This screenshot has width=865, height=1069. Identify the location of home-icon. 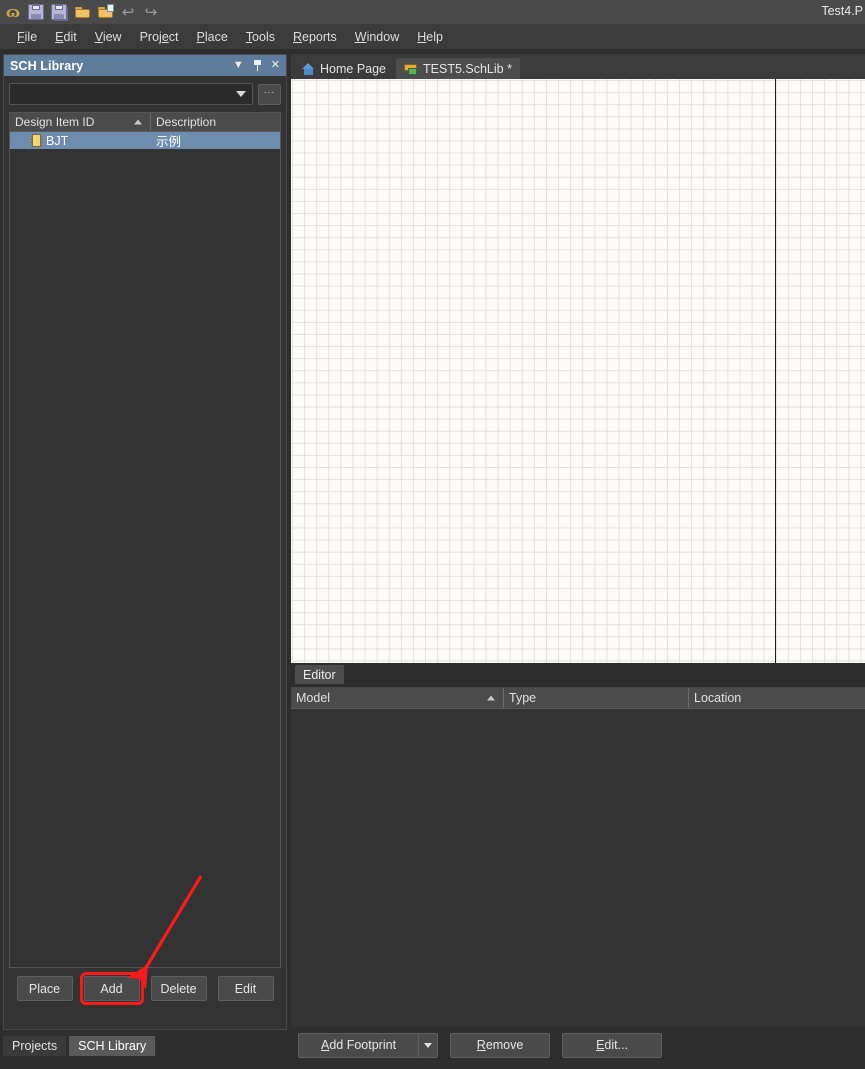
(308, 68).